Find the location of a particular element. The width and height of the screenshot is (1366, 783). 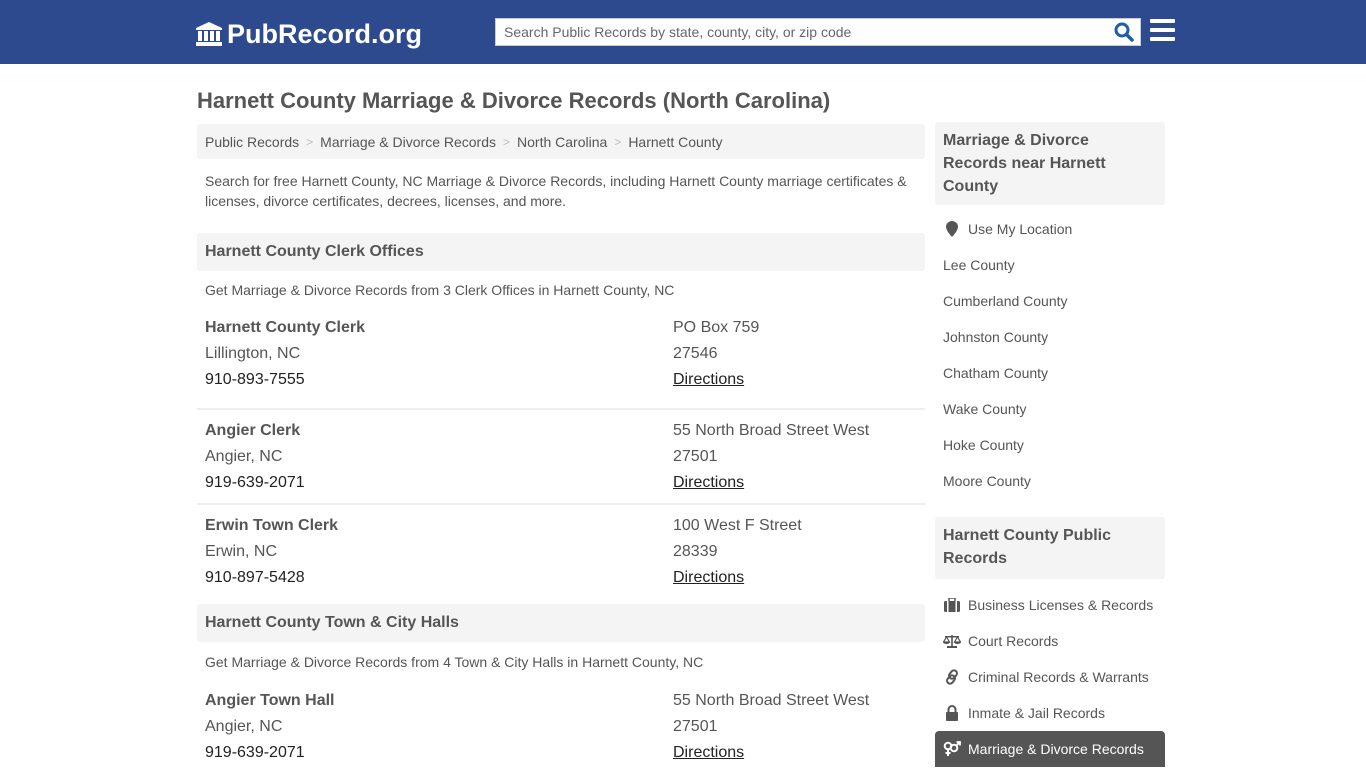

sidebar-item-label: Court Records is located at coordinates (1013, 641).